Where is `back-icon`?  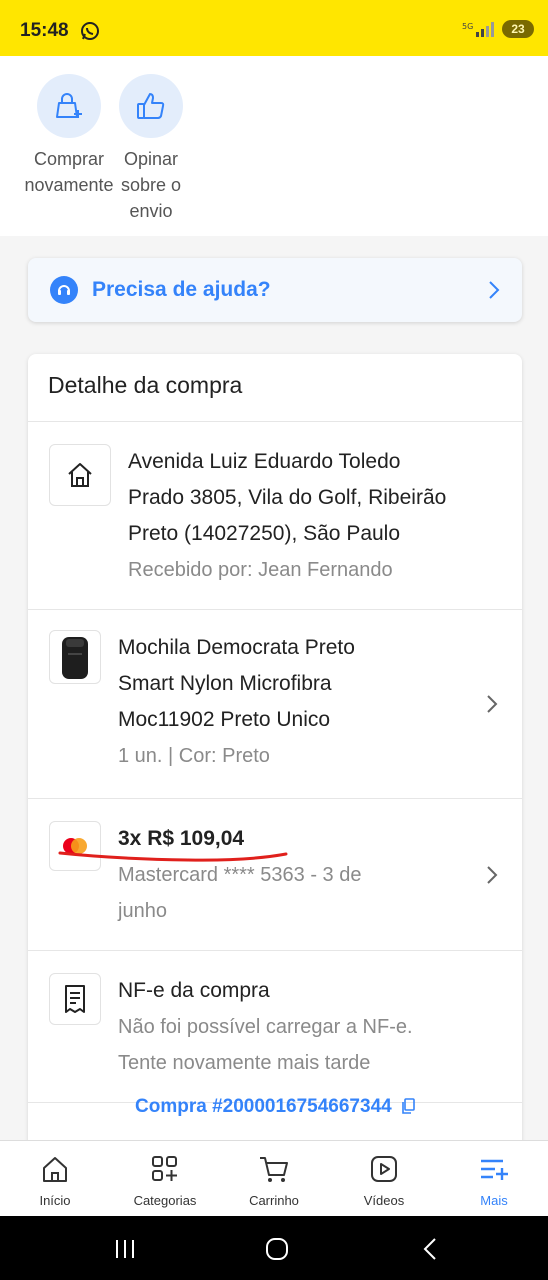
back-icon is located at coordinates (431, 1249).